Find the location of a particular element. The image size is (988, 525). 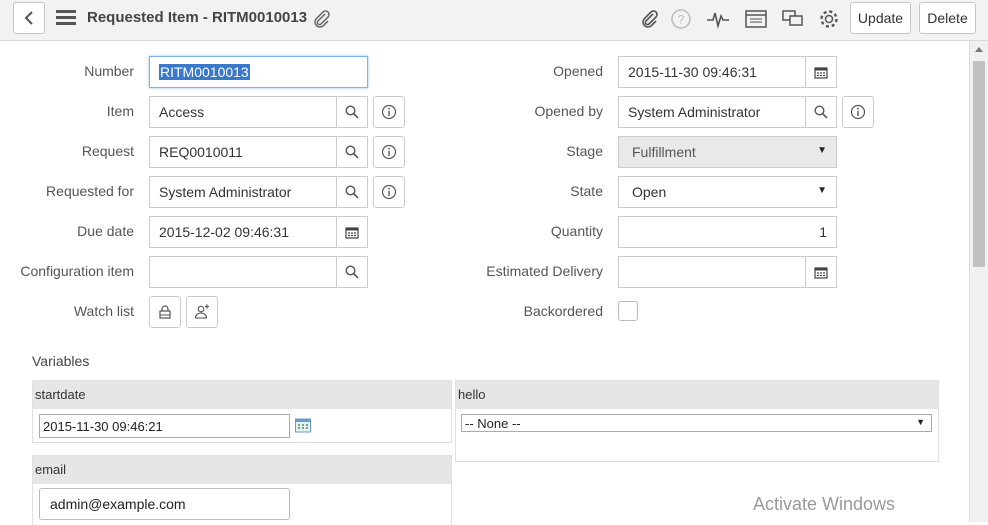

opened-calendar-button is located at coordinates (821, 72).